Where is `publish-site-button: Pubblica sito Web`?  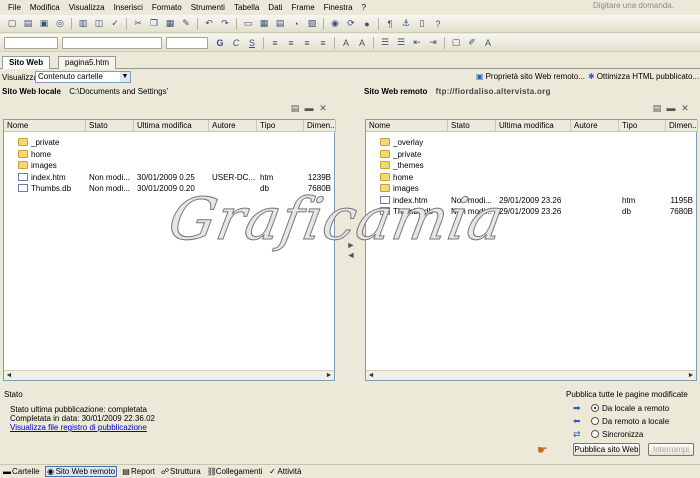
publish-site-button: Pubblica sito Web is located at coordinates (606, 449).